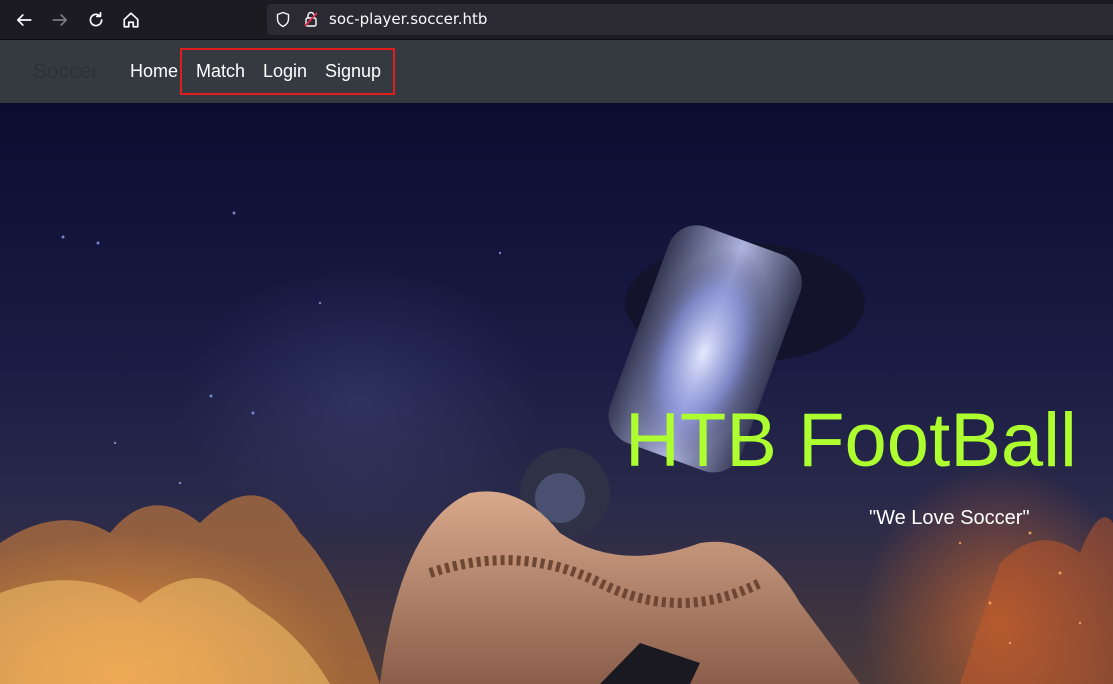  I want to click on hero-subtitle: "We Love Soccer", so click(949, 518).